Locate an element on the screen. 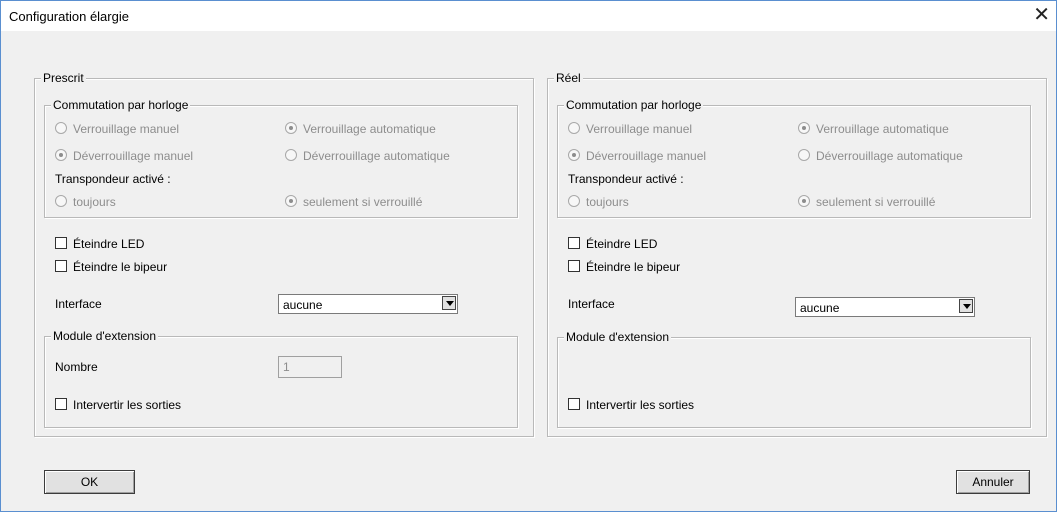 The width and height of the screenshot is (1057, 512). prescrit-radio-verrouillage-manuel: Verrouillage manuel is located at coordinates (117, 129).